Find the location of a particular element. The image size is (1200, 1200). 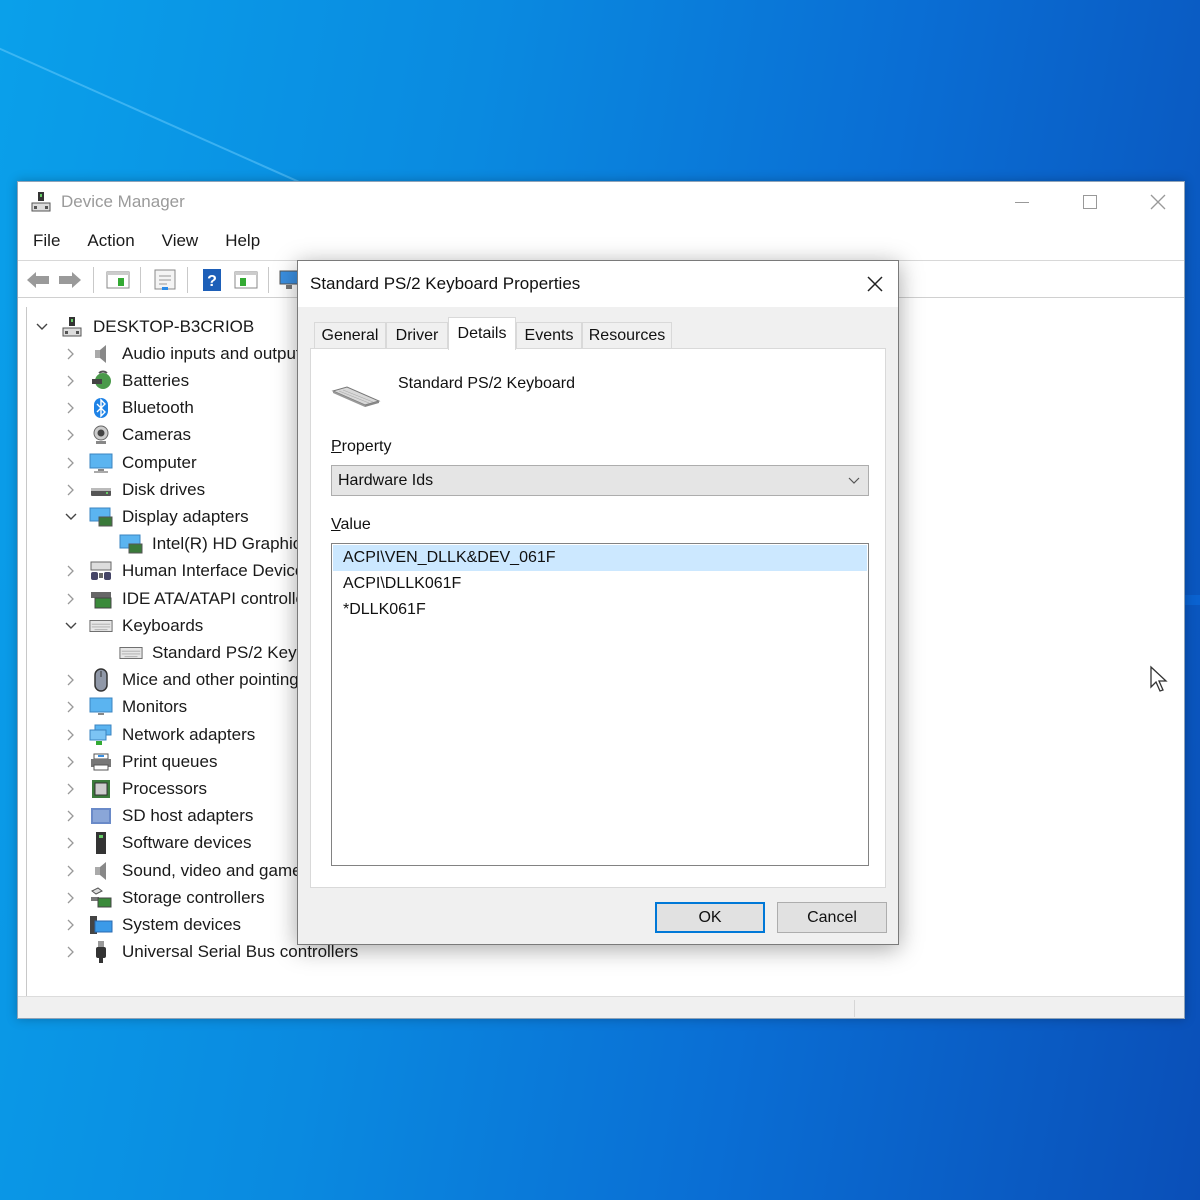

back-button is located at coordinates (38, 280).